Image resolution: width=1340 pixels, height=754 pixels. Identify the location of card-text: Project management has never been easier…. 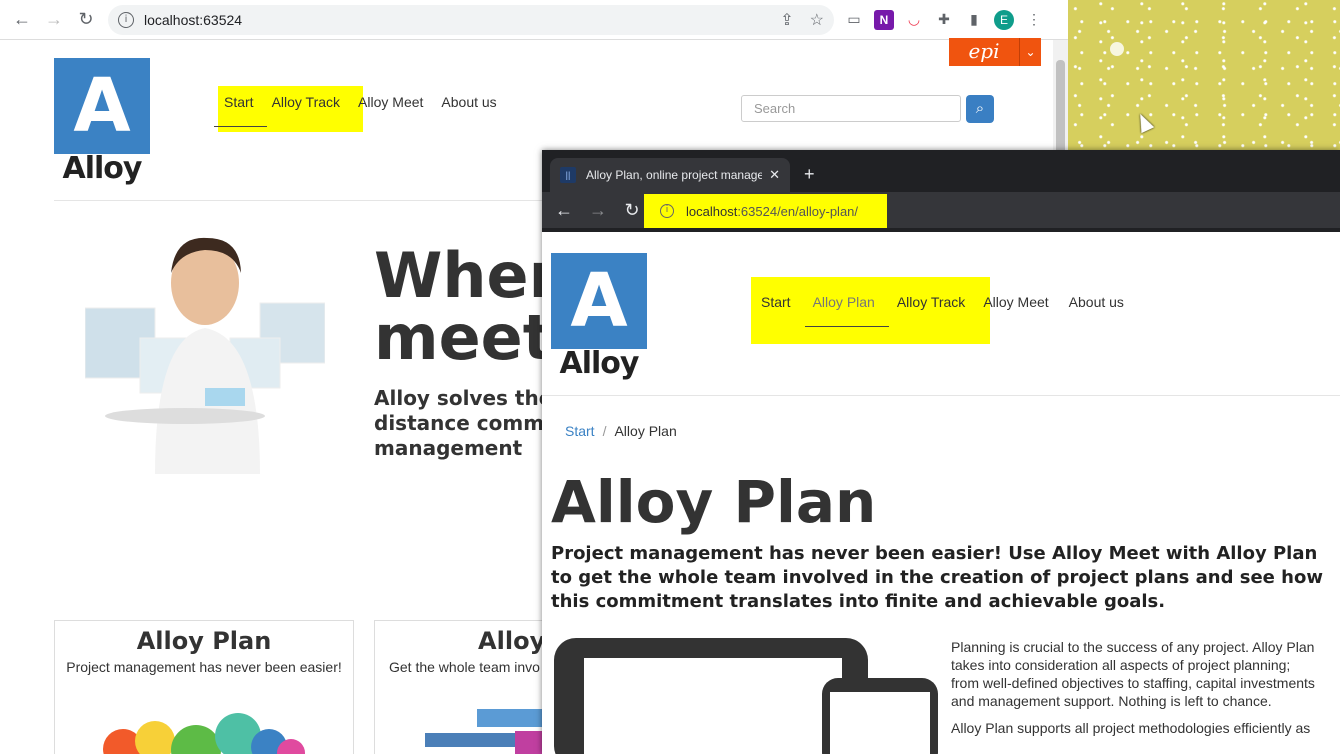
(204, 667).